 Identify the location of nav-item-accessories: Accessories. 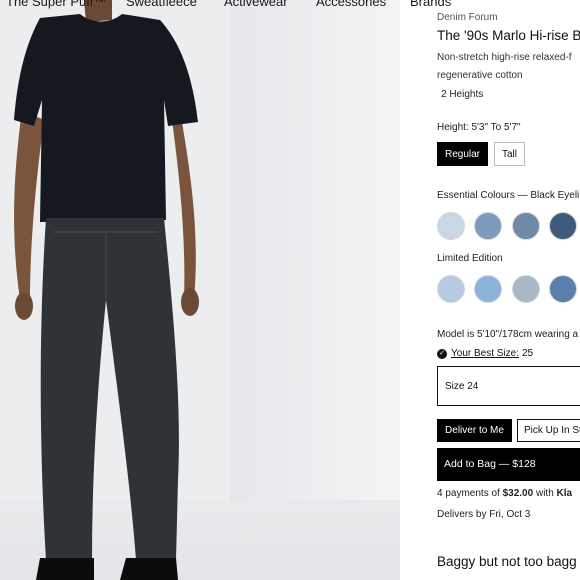
(351, 4).